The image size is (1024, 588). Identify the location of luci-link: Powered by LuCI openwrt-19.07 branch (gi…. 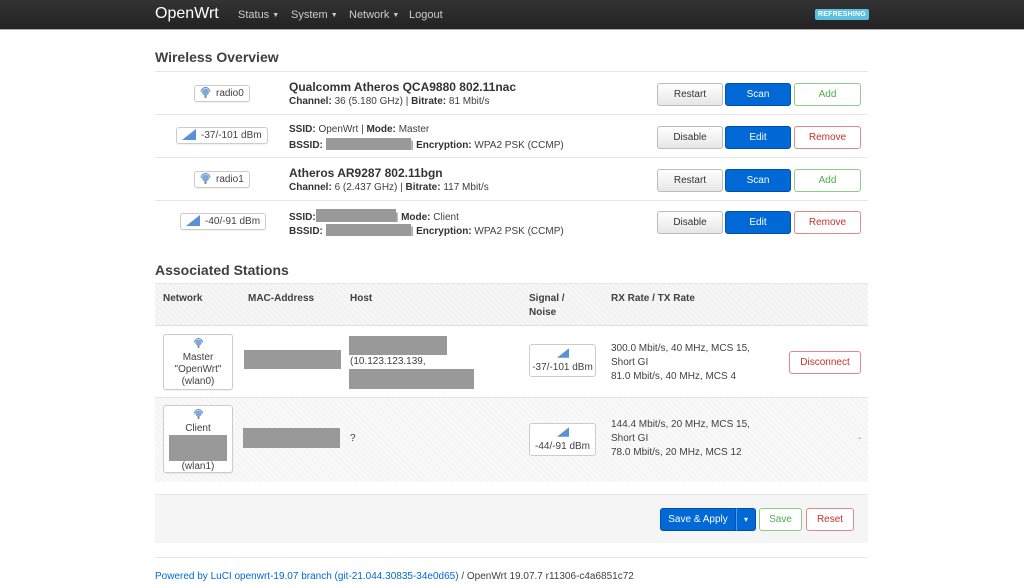
(307, 576).